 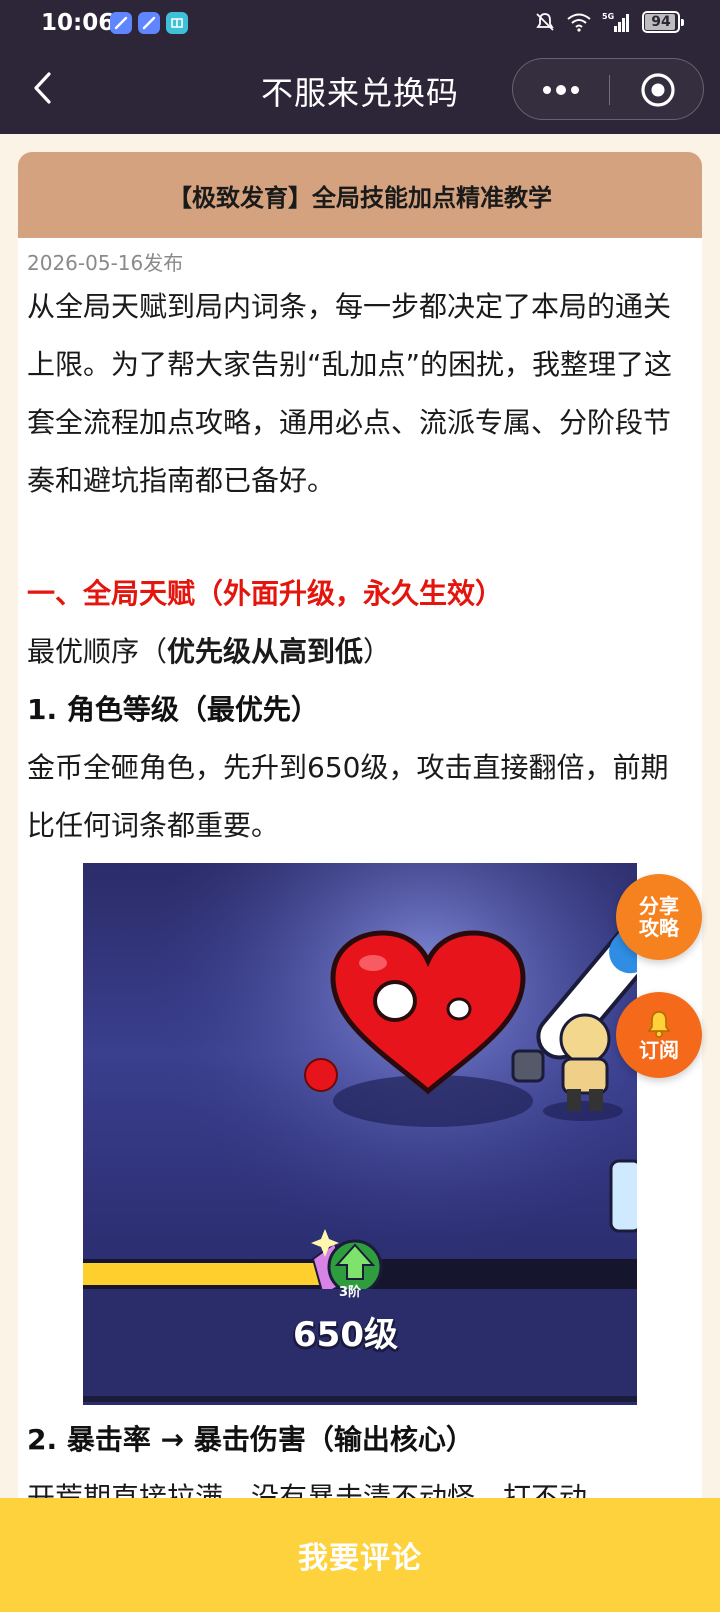 I want to click on battery-level: 94, so click(x=661, y=22).